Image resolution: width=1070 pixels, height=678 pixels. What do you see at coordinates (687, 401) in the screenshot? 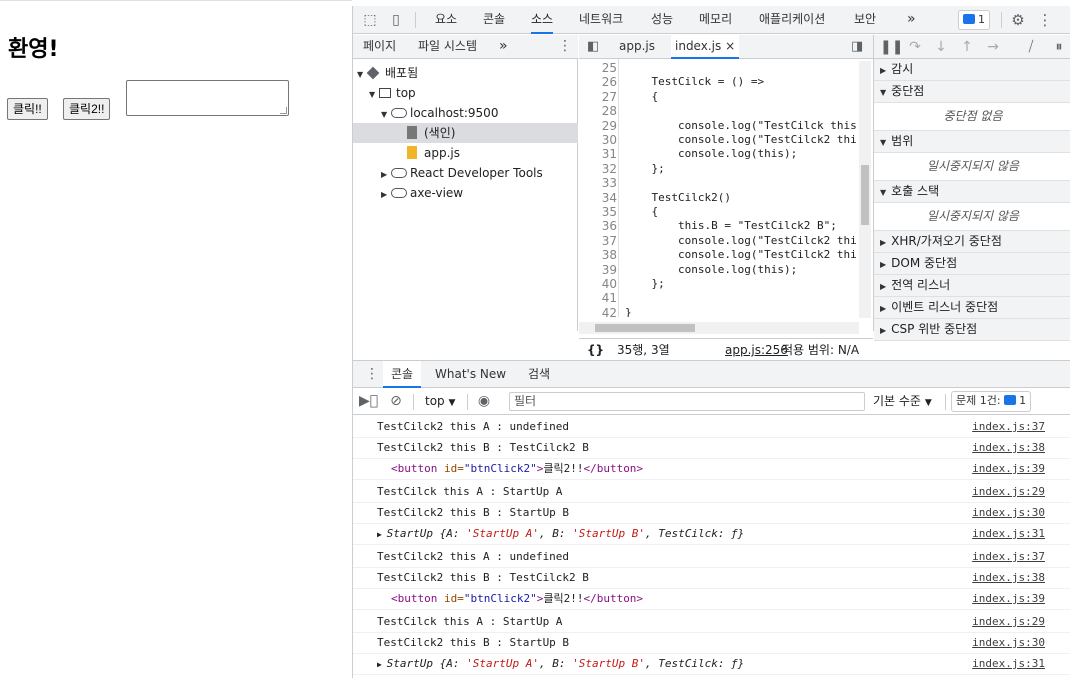
I see `filter-input: 필터` at bounding box center [687, 401].